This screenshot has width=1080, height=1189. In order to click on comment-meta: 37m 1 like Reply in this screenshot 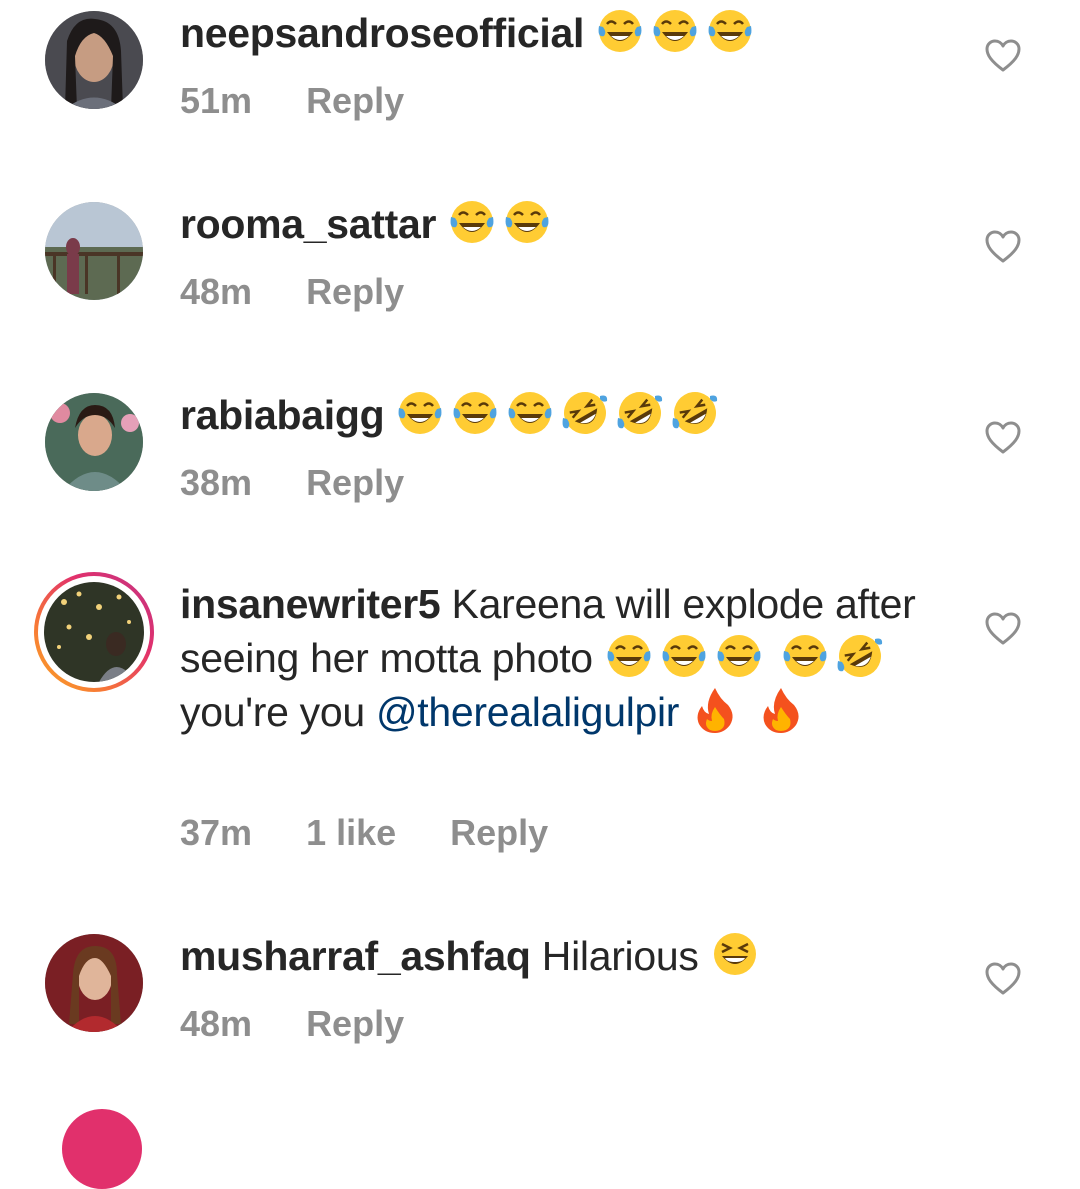, I will do `click(391, 833)`.